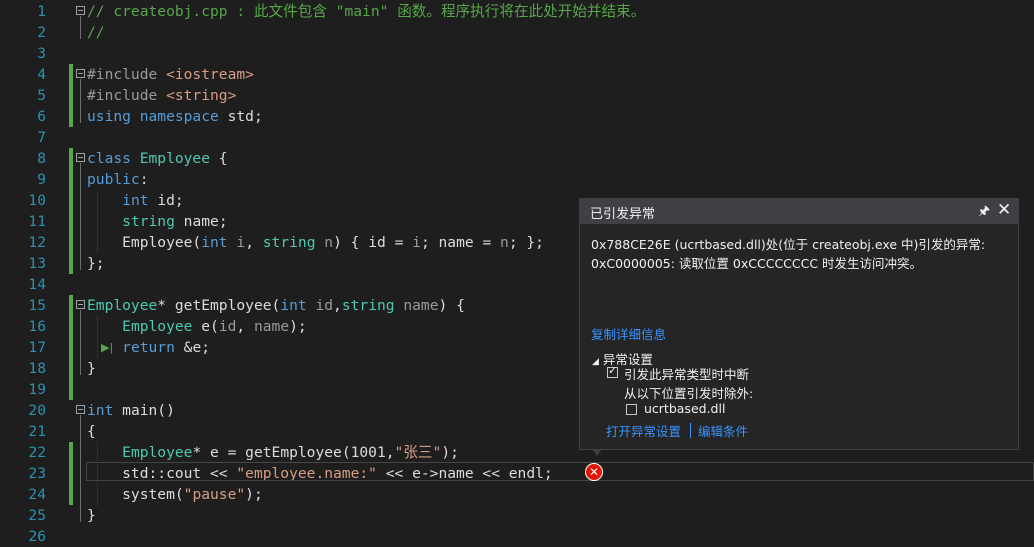 The image size is (1034, 547). I want to click on pin-icon: 🖈, so click(984, 213).